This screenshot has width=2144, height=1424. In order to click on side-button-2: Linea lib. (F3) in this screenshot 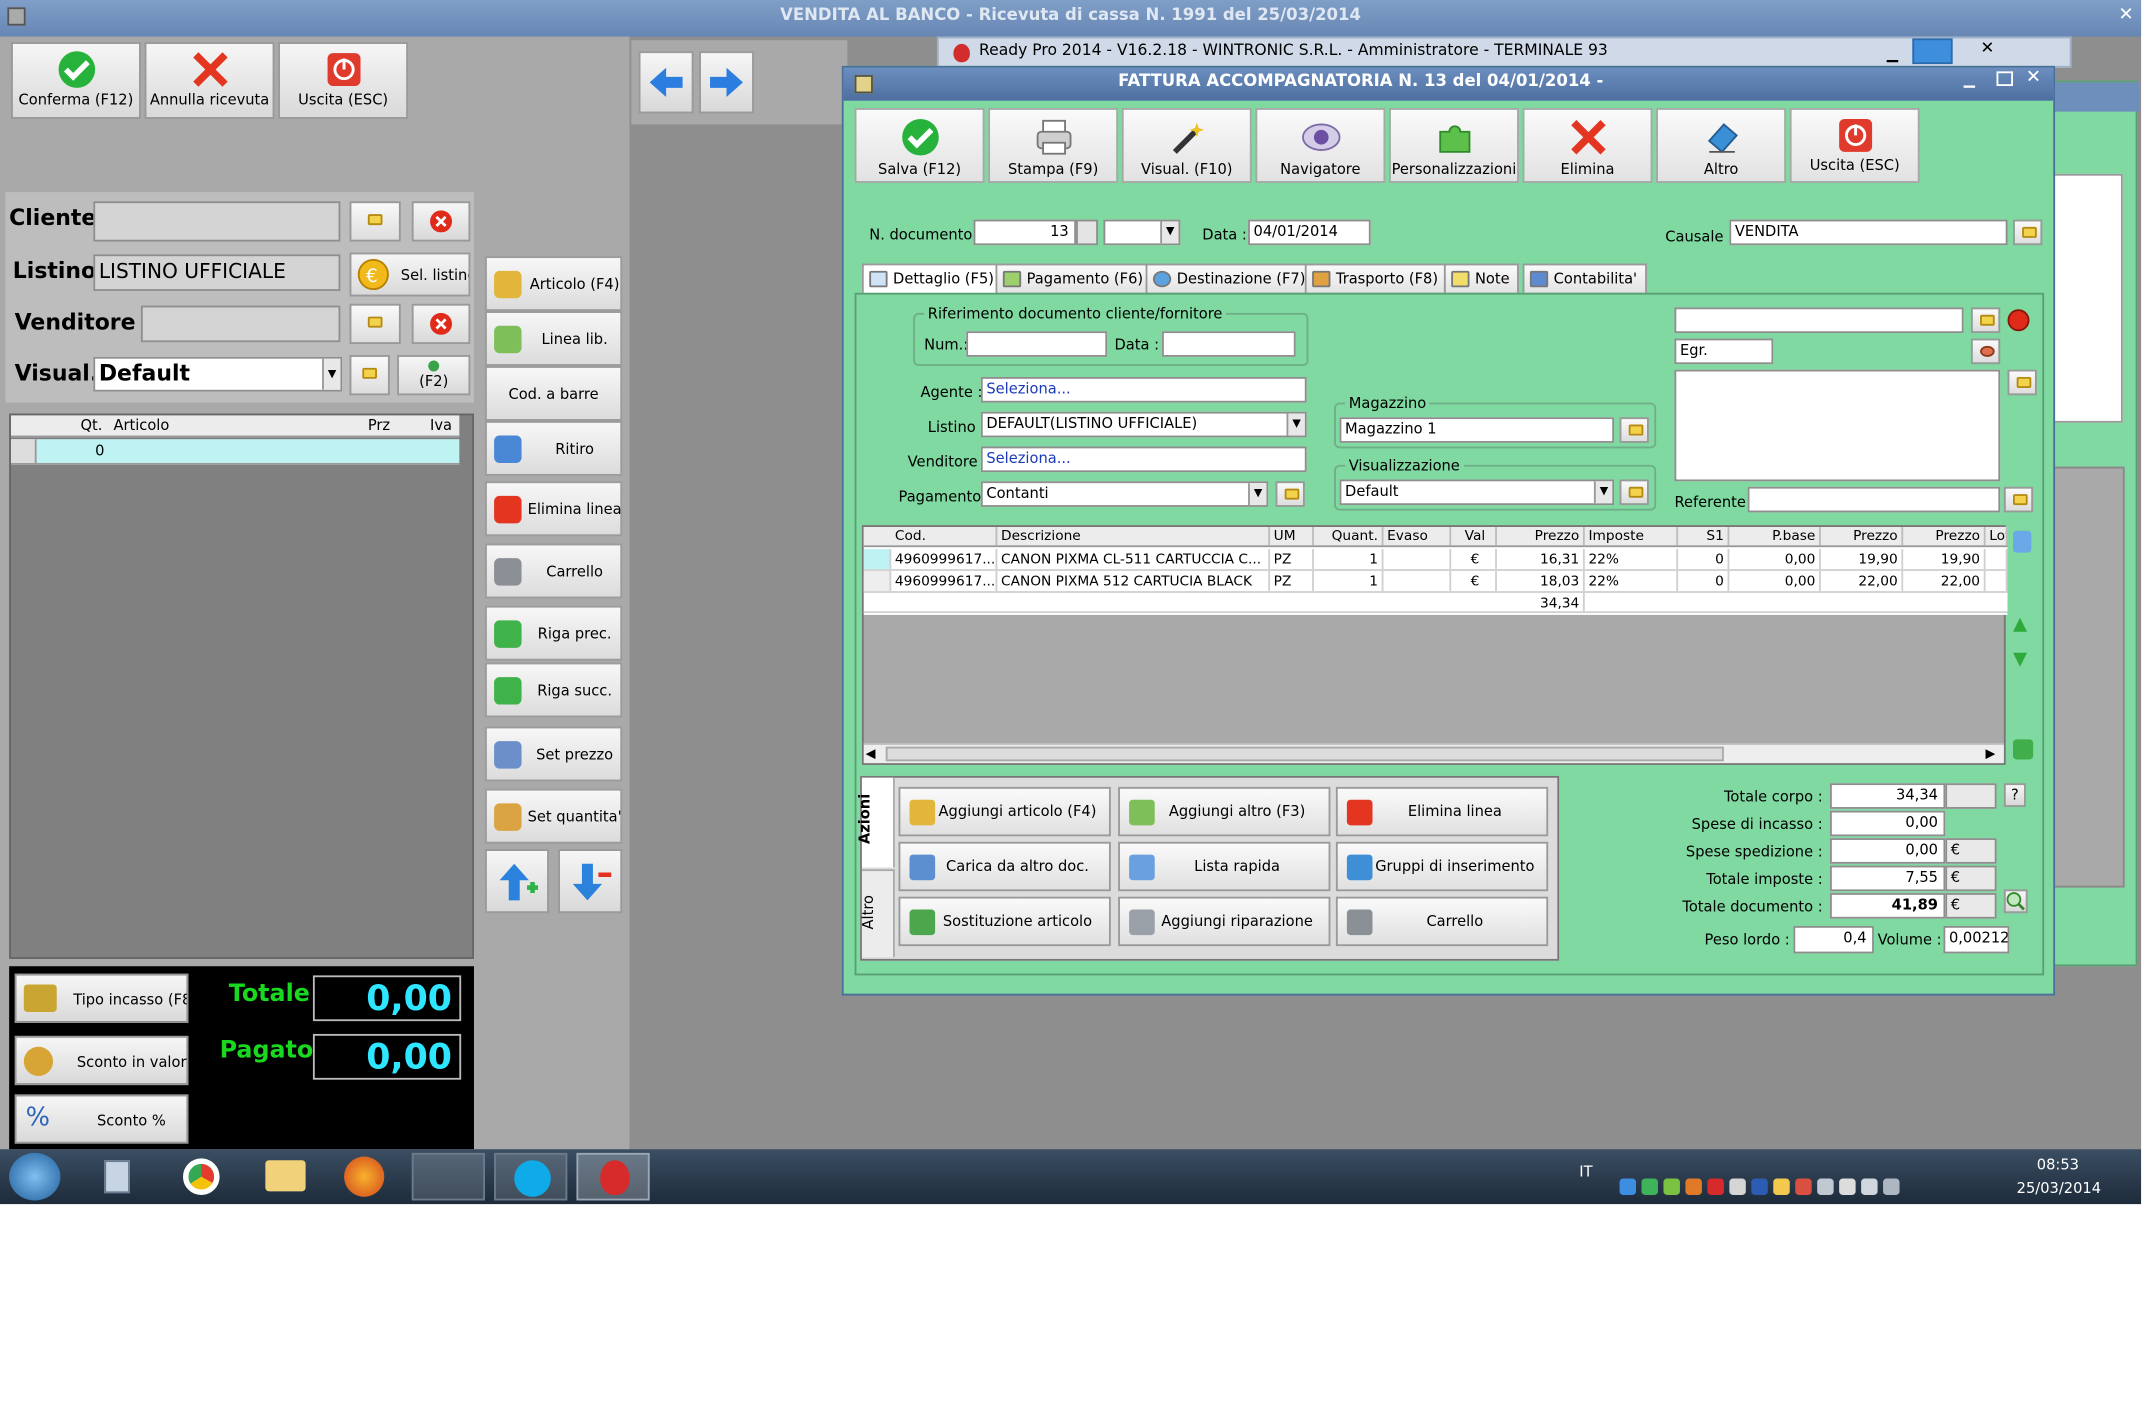, I will do `click(553, 356)`.